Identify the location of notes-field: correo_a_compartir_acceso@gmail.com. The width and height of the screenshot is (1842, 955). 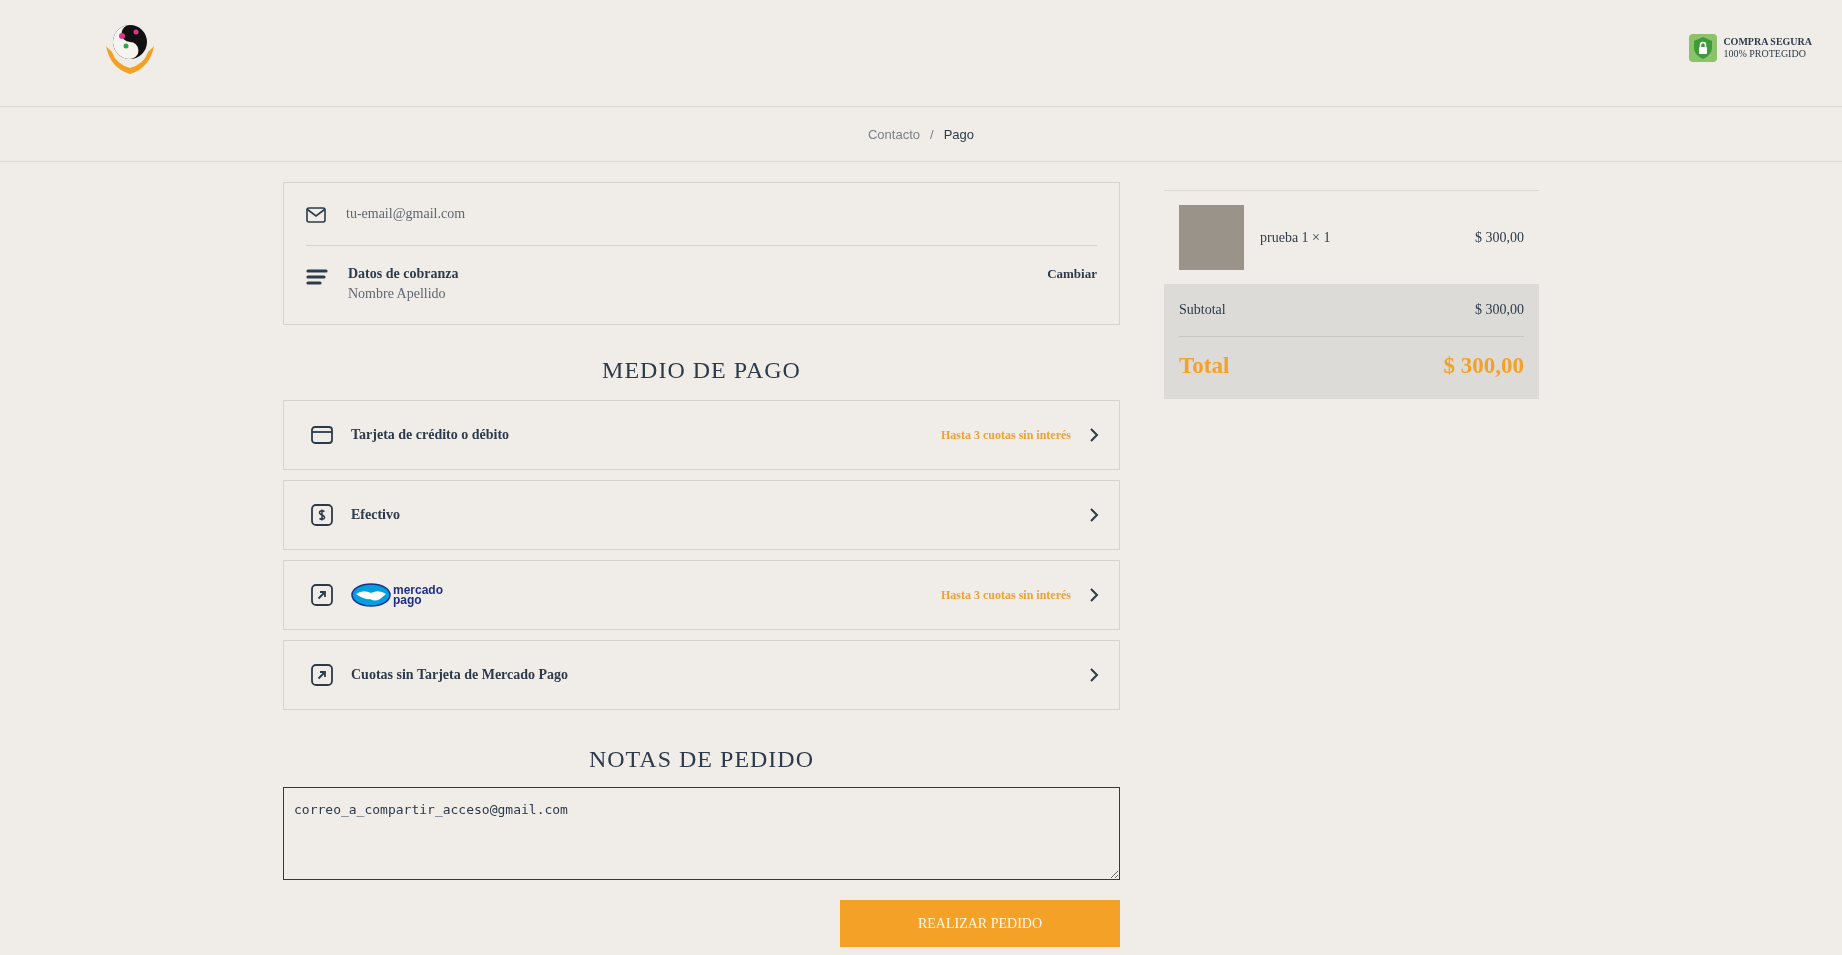
(701, 833).